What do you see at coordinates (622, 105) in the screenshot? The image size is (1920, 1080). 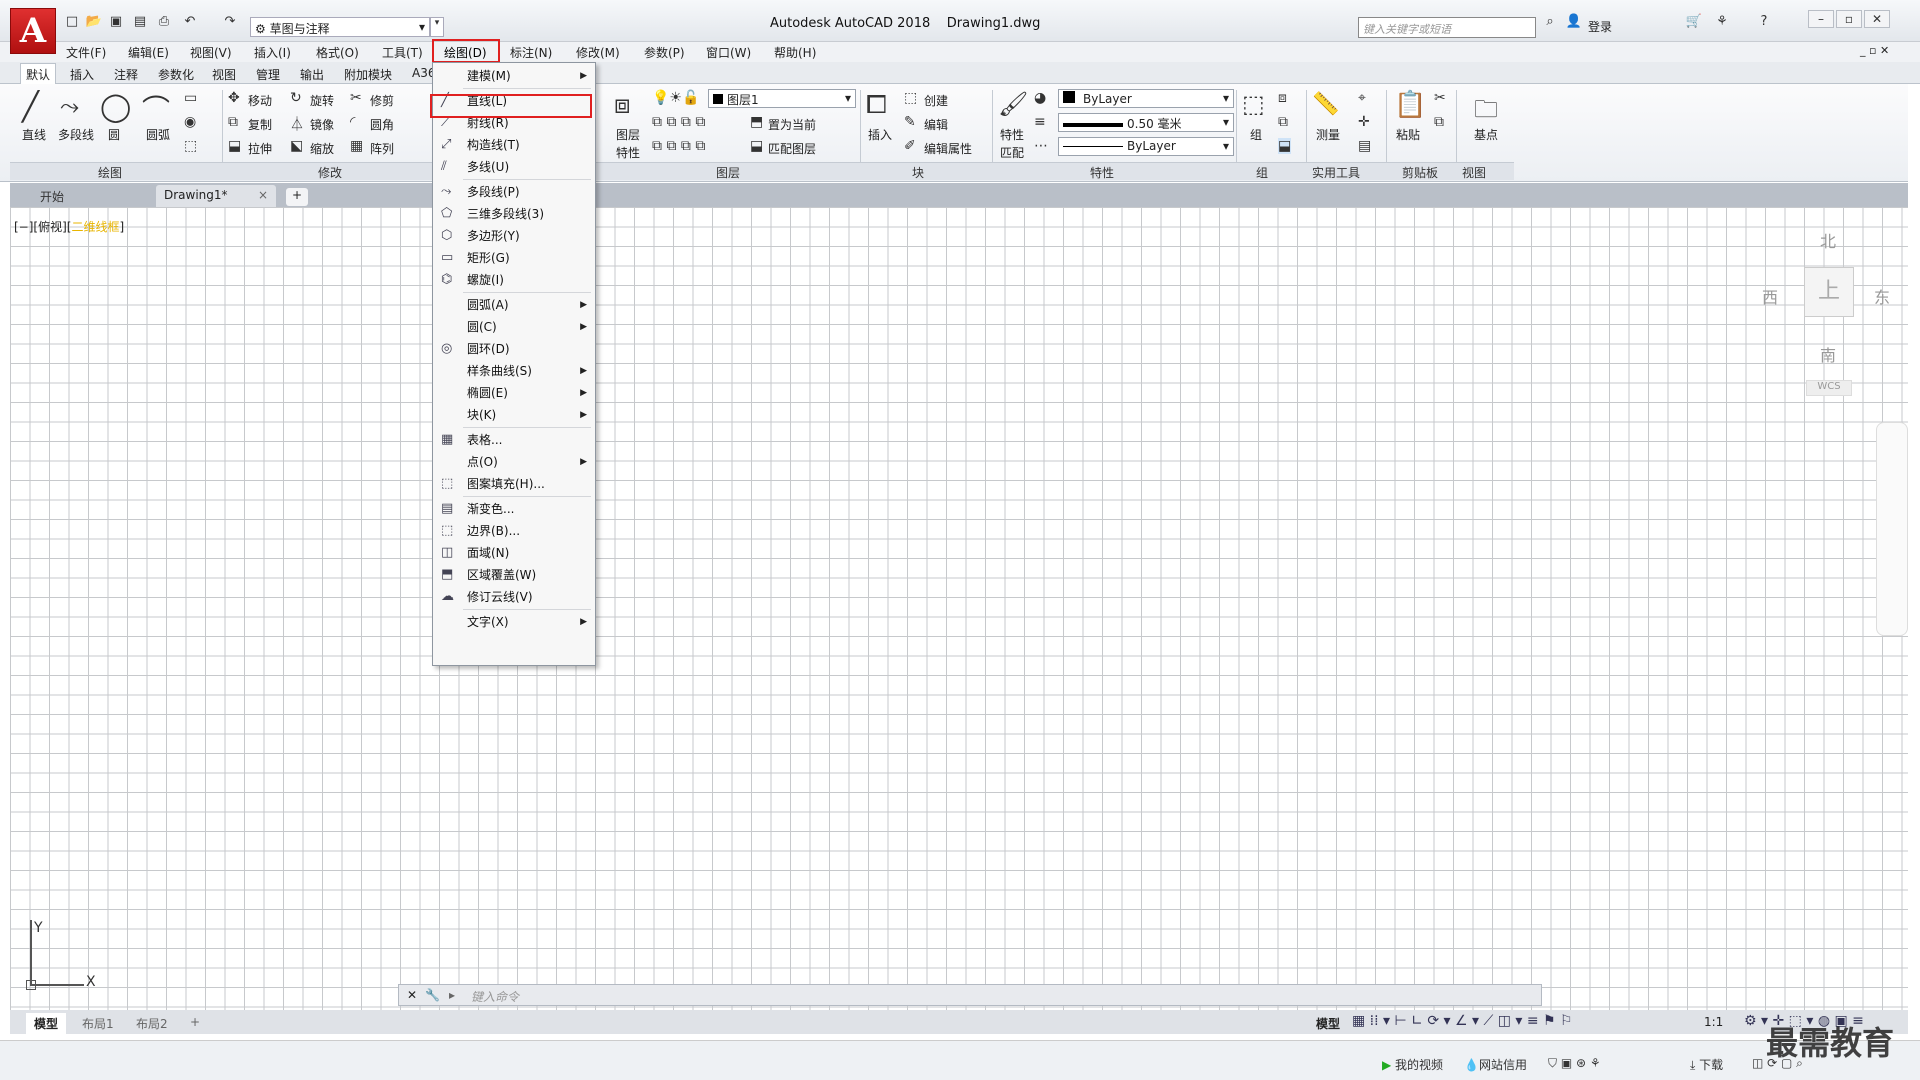 I see `layer-properties-icon: ⧈` at bounding box center [622, 105].